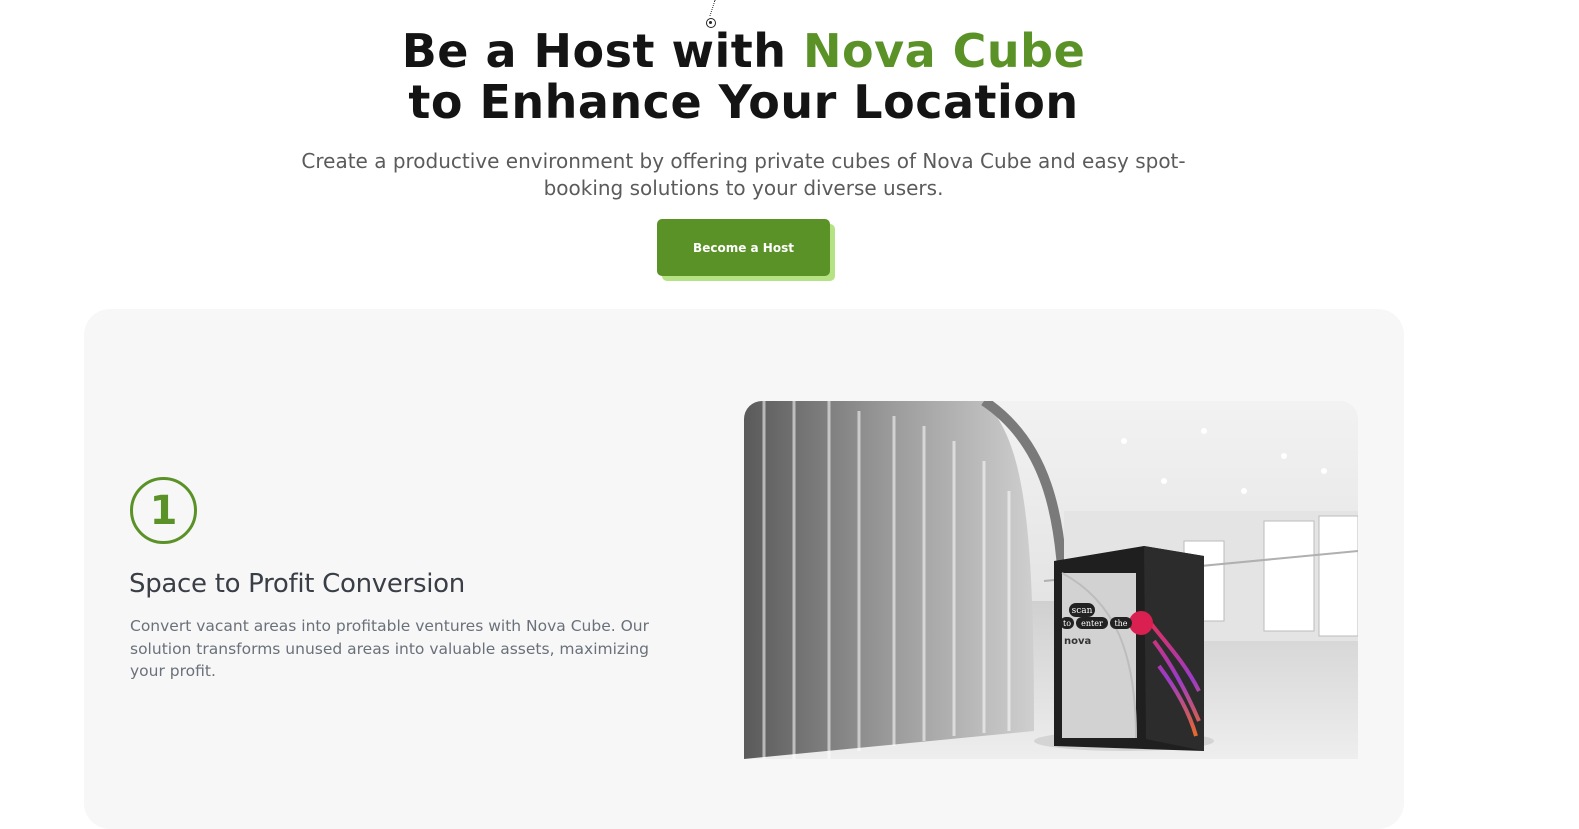  Describe the element at coordinates (1067, 623) in the screenshot. I see `booth-text-to: to` at that location.